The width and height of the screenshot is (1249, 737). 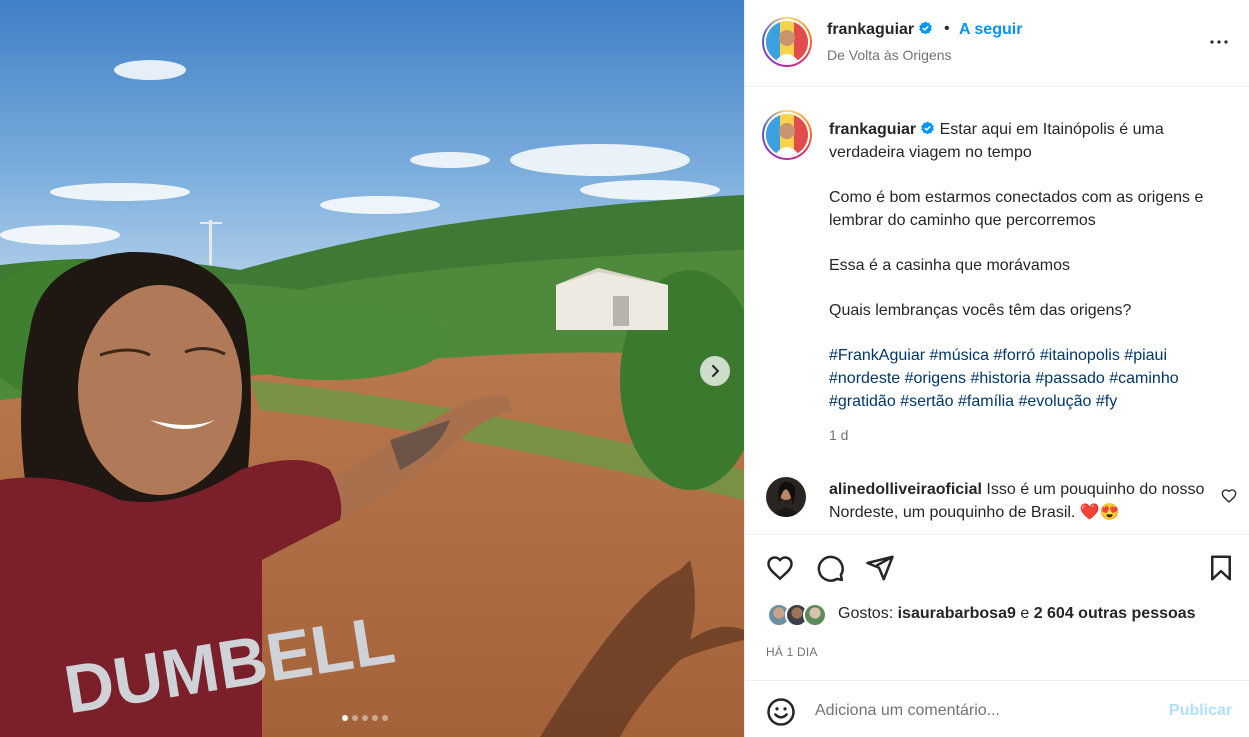 I want to click on likes-connector: e, so click(x=1025, y=613).